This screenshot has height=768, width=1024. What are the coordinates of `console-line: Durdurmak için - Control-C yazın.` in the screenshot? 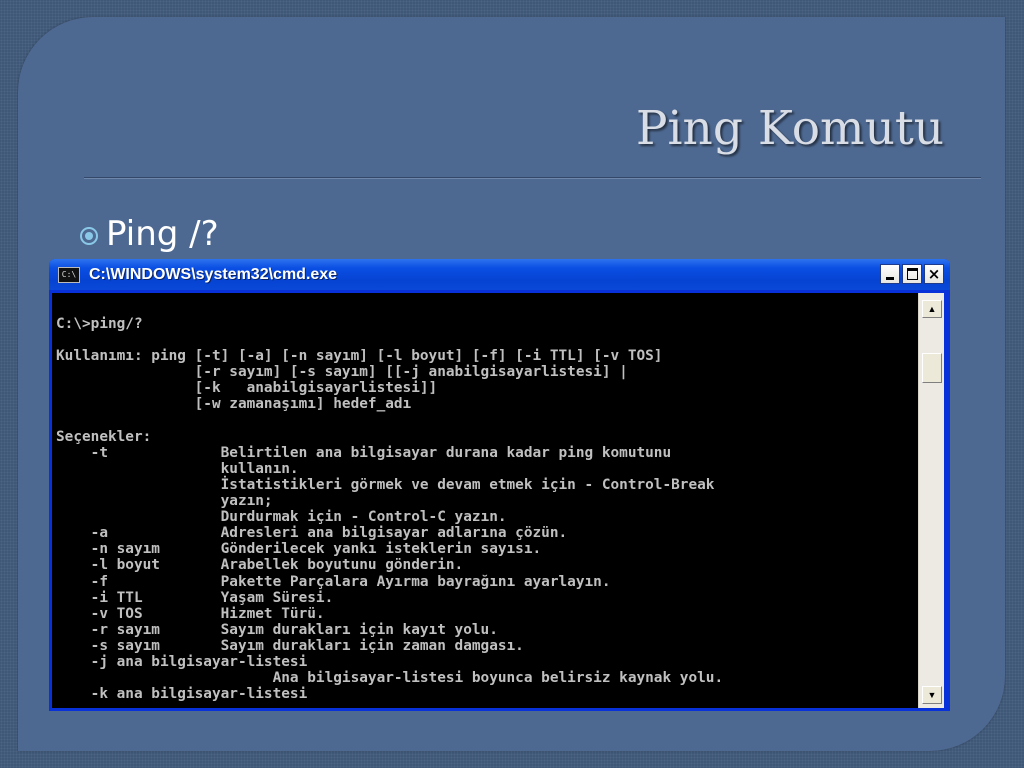 It's located at (281, 517).